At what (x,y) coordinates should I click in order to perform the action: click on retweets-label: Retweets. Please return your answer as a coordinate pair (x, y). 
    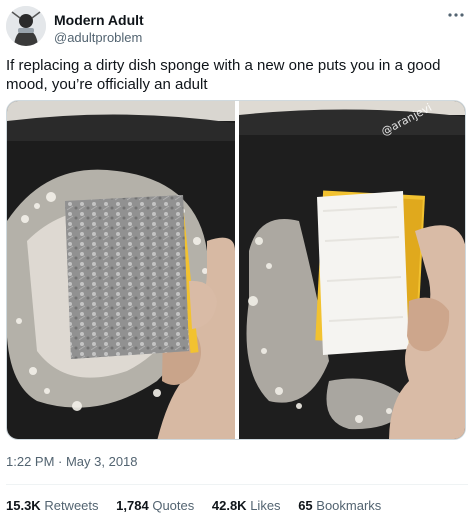
    Looking at the image, I should click on (71, 505).